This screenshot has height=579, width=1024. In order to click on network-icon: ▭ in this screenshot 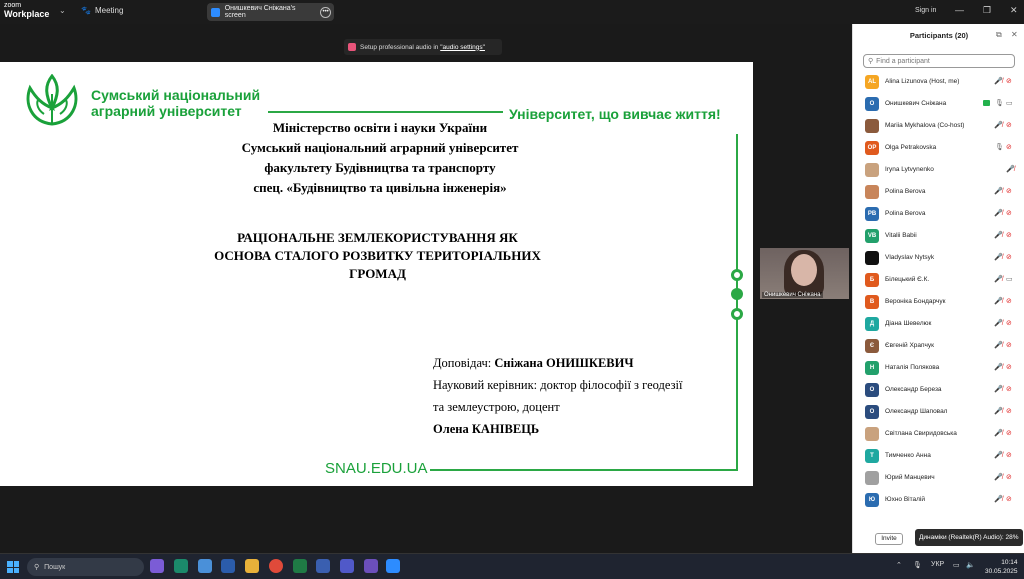, I will do `click(956, 565)`.